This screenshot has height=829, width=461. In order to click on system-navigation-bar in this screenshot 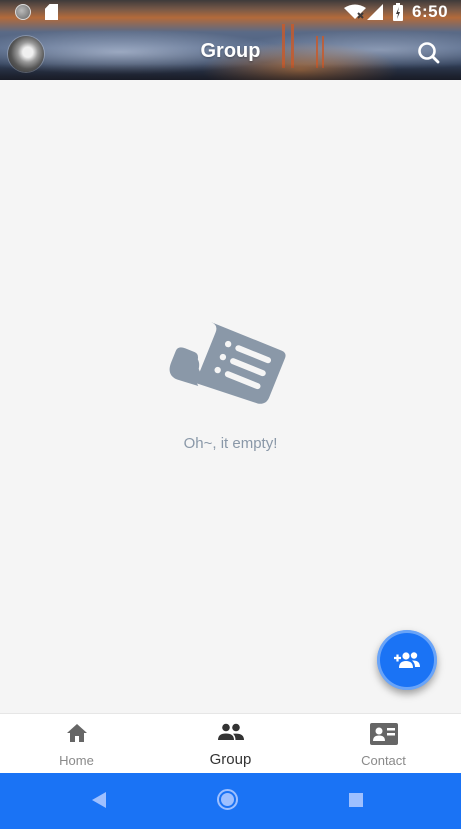, I will do `click(230, 801)`.